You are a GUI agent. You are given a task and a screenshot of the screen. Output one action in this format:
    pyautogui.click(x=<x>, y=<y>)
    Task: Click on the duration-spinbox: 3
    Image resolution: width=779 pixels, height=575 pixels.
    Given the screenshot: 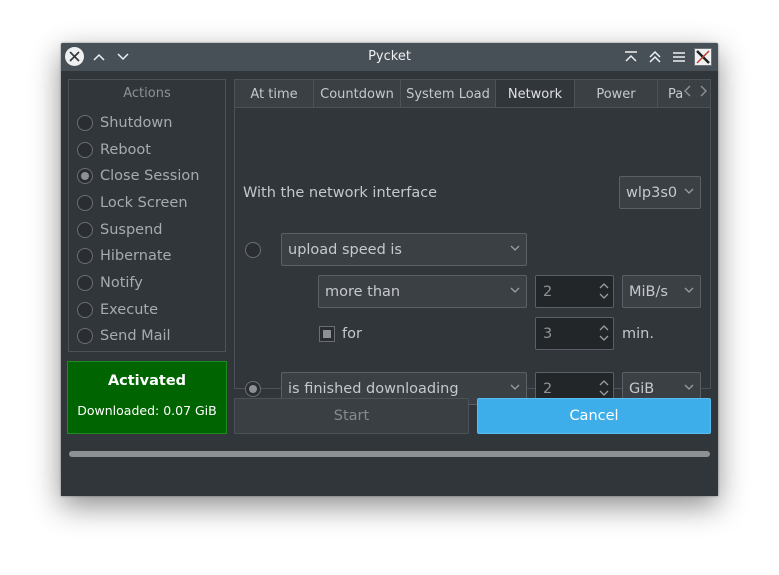 What is the action you would take?
    pyautogui.click(x=574, y=333)
    